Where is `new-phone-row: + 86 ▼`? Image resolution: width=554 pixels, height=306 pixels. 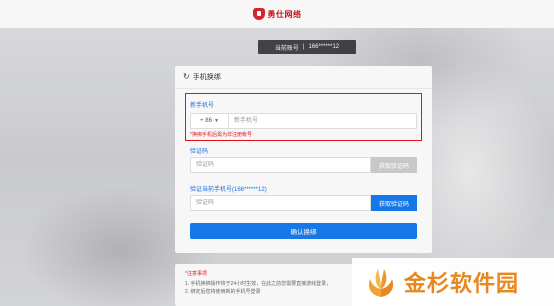
new-phone-row: + 86 ▼ is located at coordinates (303, 121).